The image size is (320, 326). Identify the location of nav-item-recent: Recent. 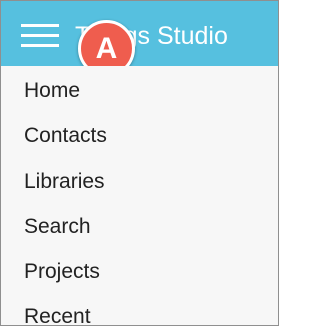
(139, 309).